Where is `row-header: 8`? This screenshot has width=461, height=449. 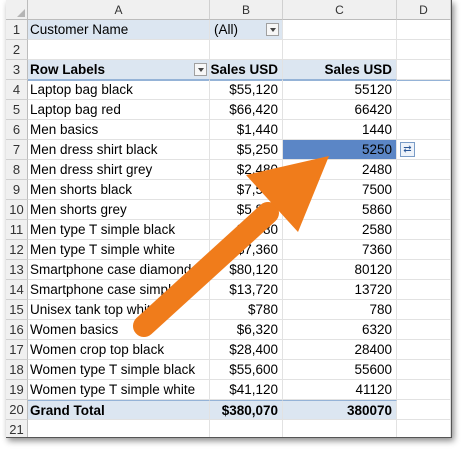
row-header: 8 is located at coordinates (17, 170).